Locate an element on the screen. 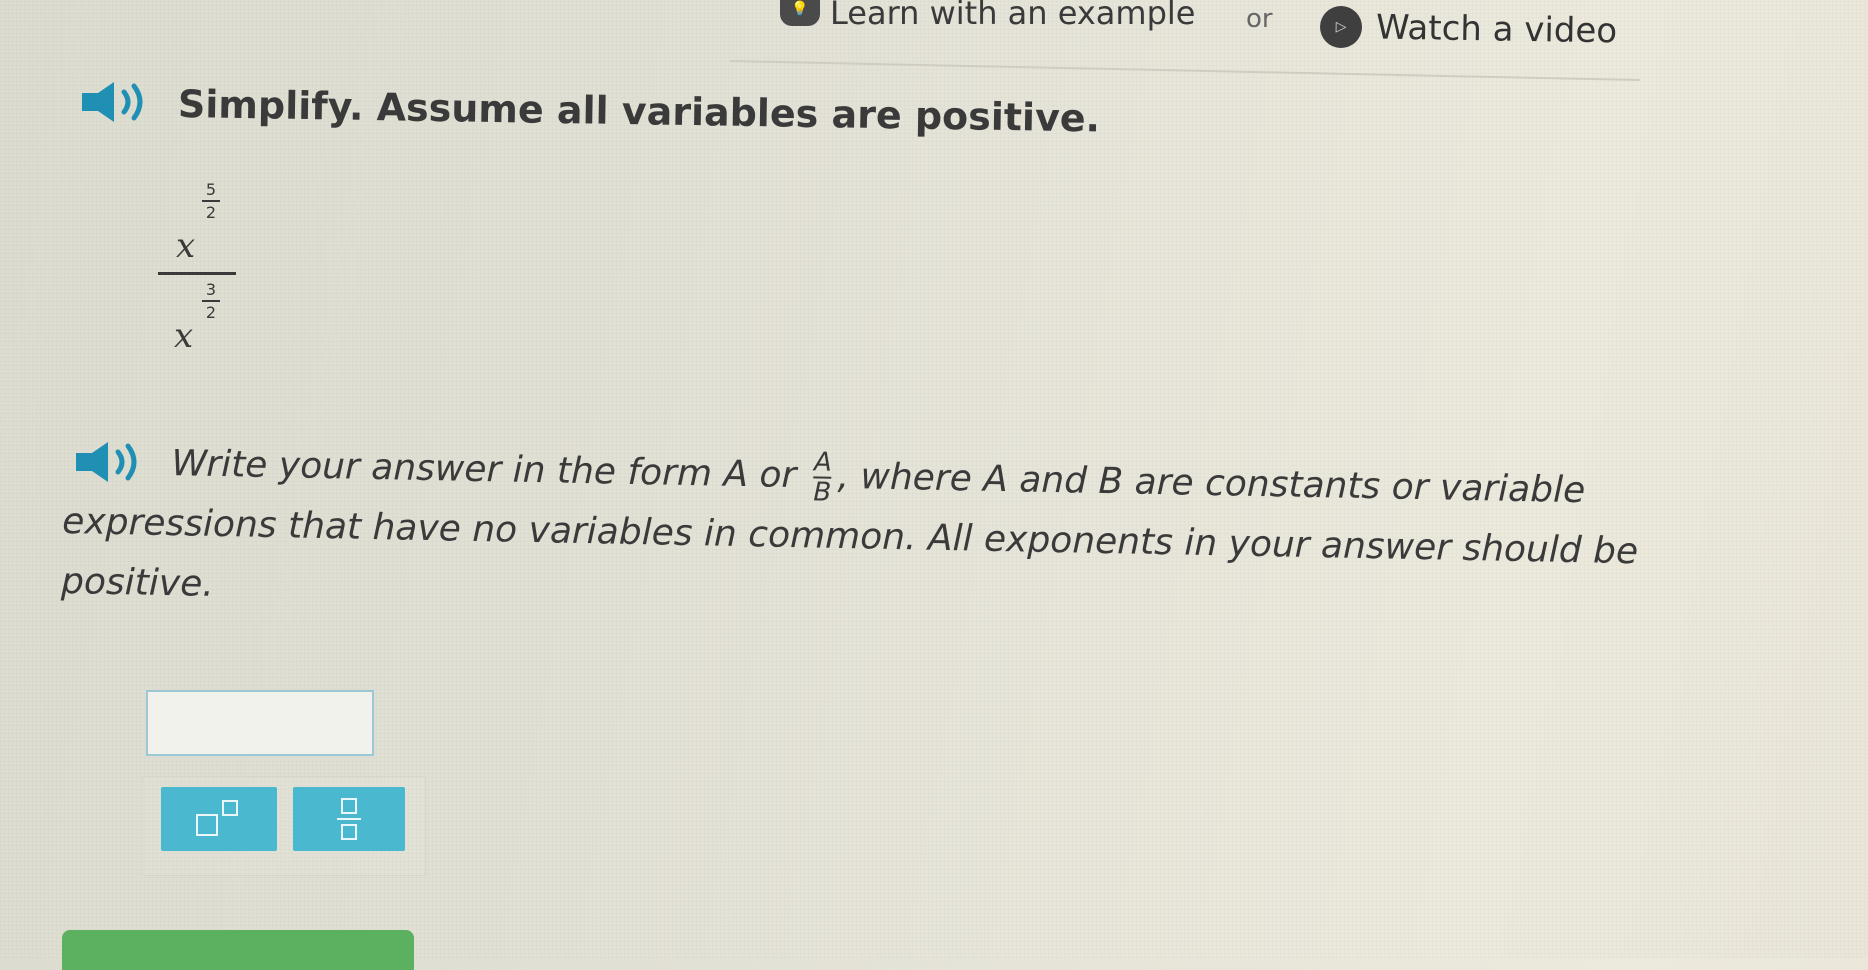 The image size is (1868, 970). speaker-icon is located at coordinates (115, 104).